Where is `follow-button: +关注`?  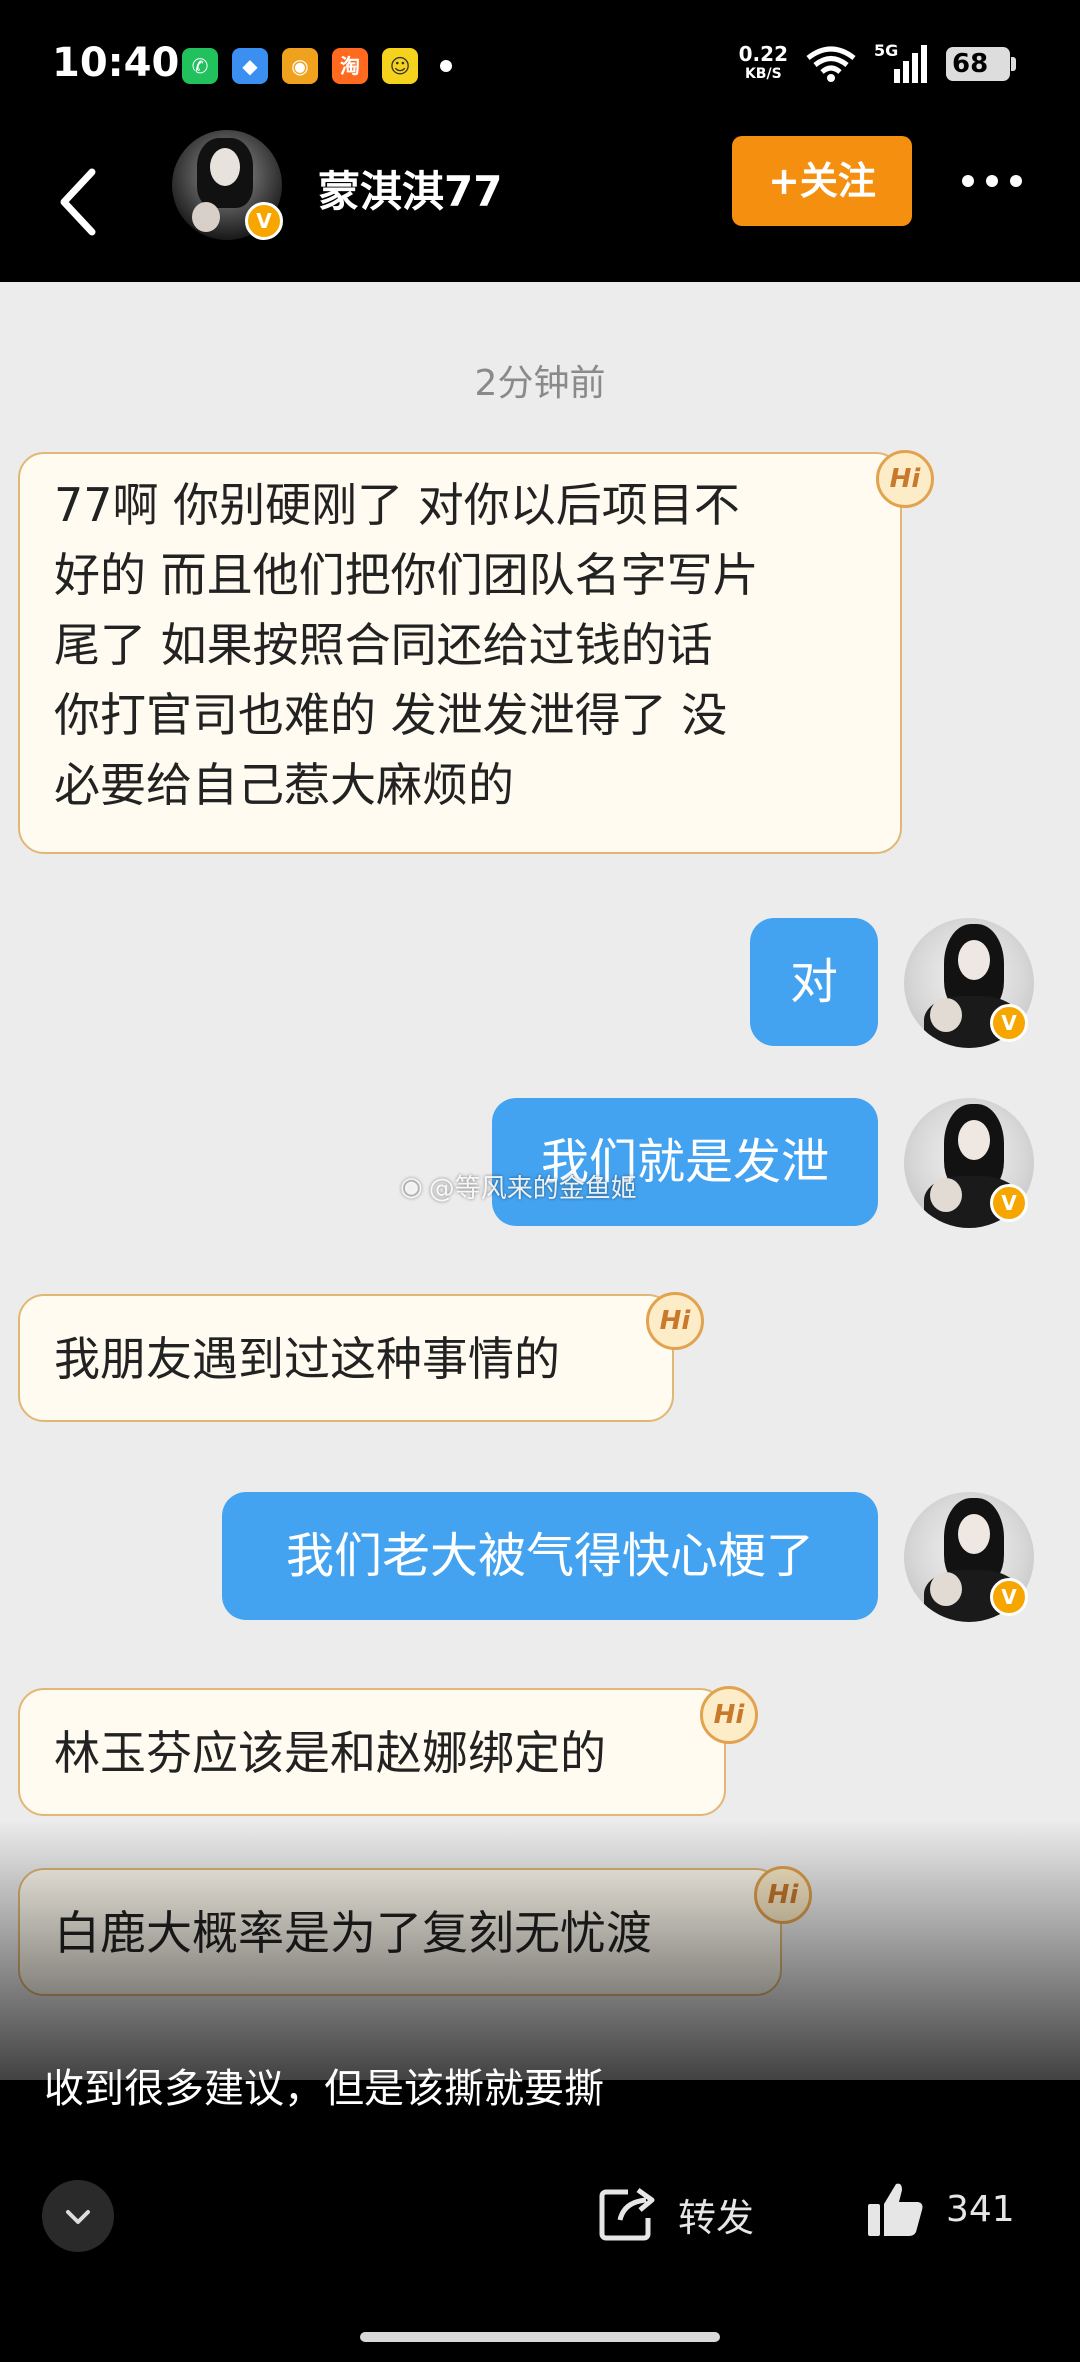 follow-button: +关注 is located at coordinates (822, 181).